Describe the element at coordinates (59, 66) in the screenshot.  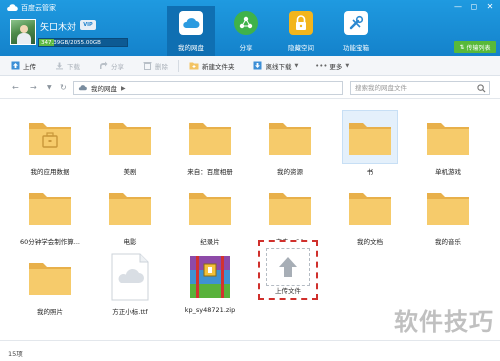
I see `download-icon` at that location.